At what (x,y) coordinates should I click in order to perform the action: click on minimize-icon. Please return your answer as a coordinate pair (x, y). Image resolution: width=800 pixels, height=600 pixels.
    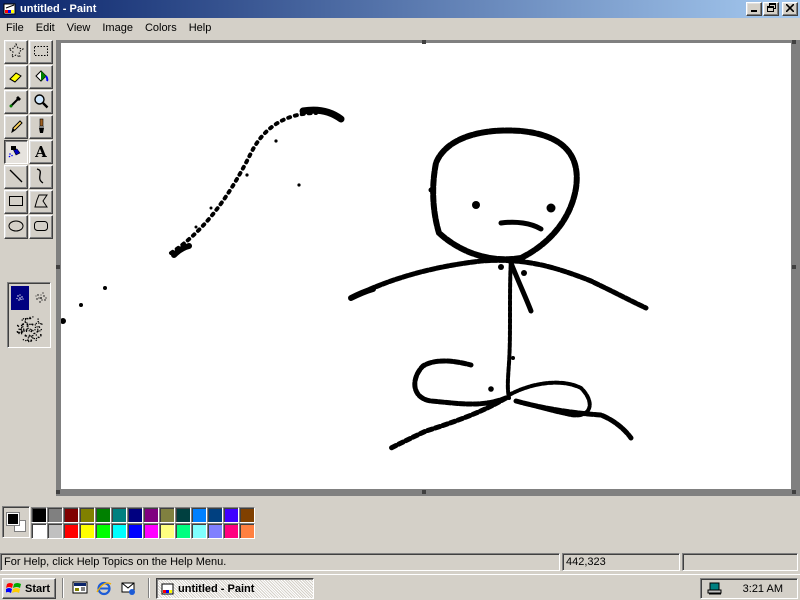
    Looking at the image, I should click on (754, 9).